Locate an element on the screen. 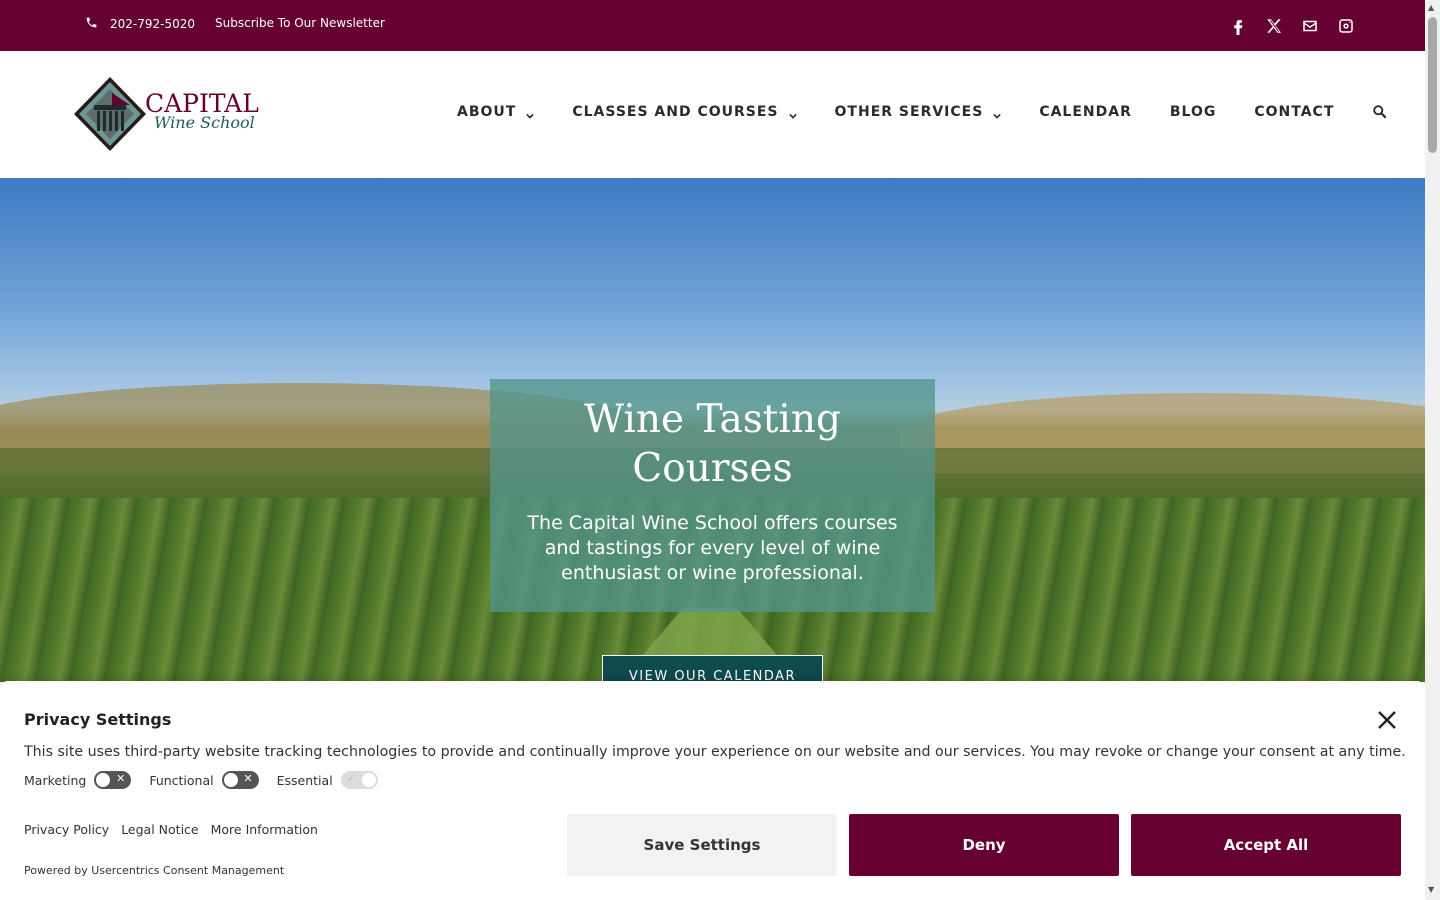  hero-title-line: Courses is located at coordinates (712, 468).